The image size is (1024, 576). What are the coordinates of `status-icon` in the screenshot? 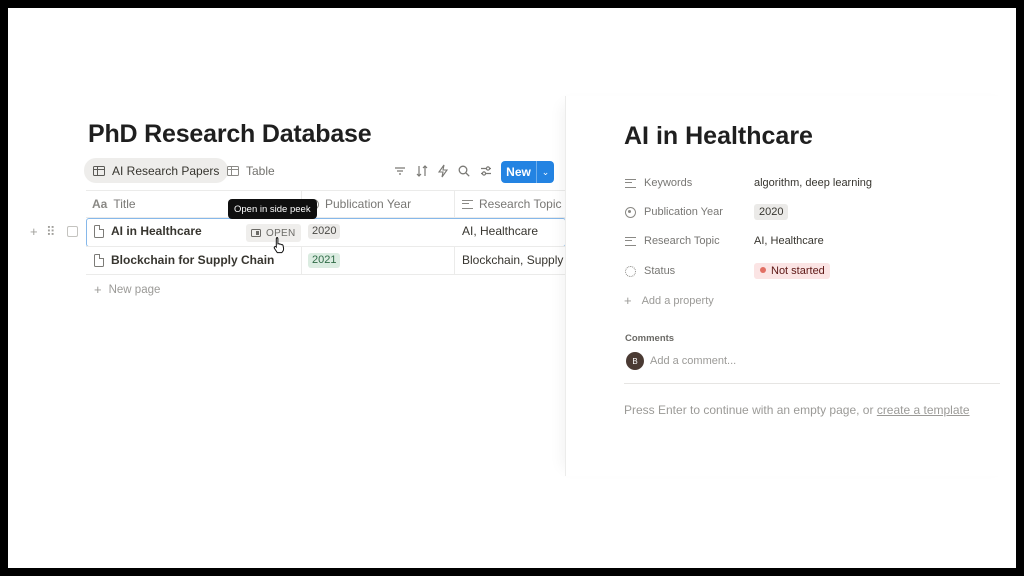 It's located at (630, 271).